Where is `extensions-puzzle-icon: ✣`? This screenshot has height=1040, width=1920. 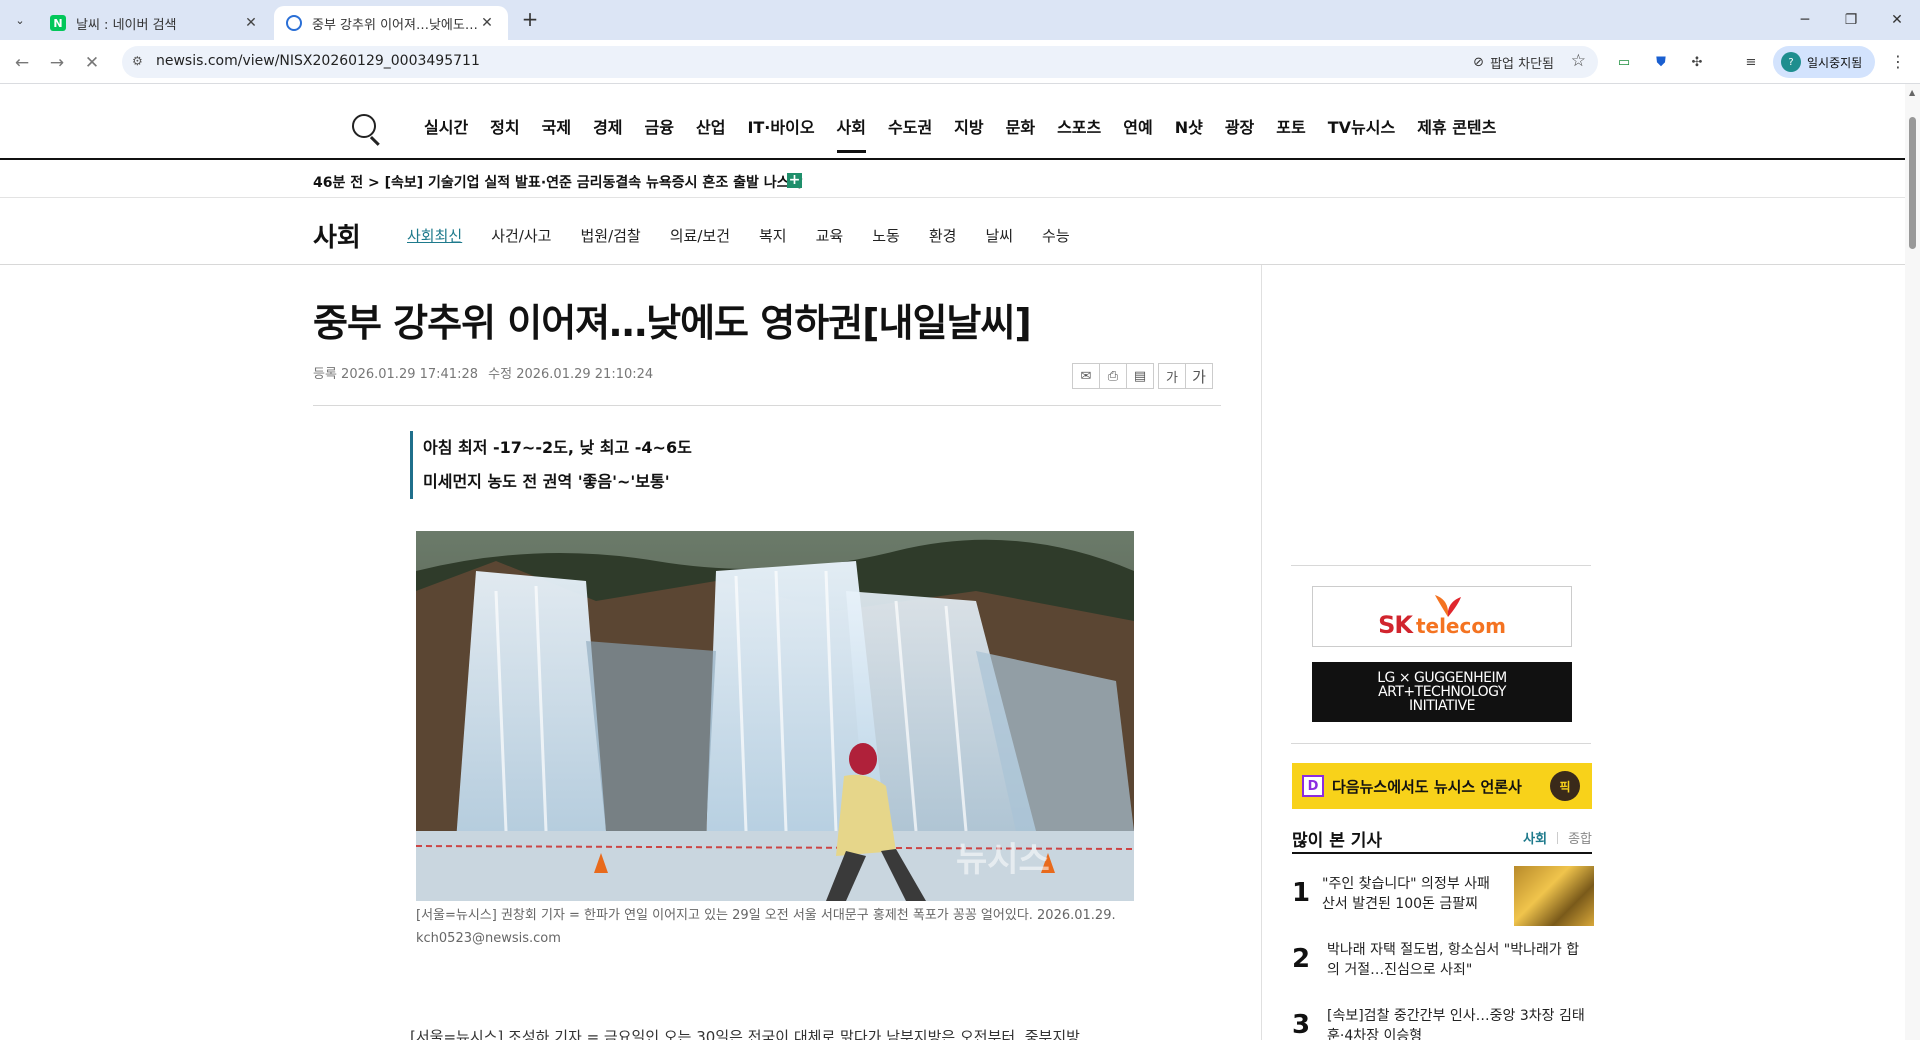
extensions-puzzle-icon: ✣ is located at coordinates (1697, 62).